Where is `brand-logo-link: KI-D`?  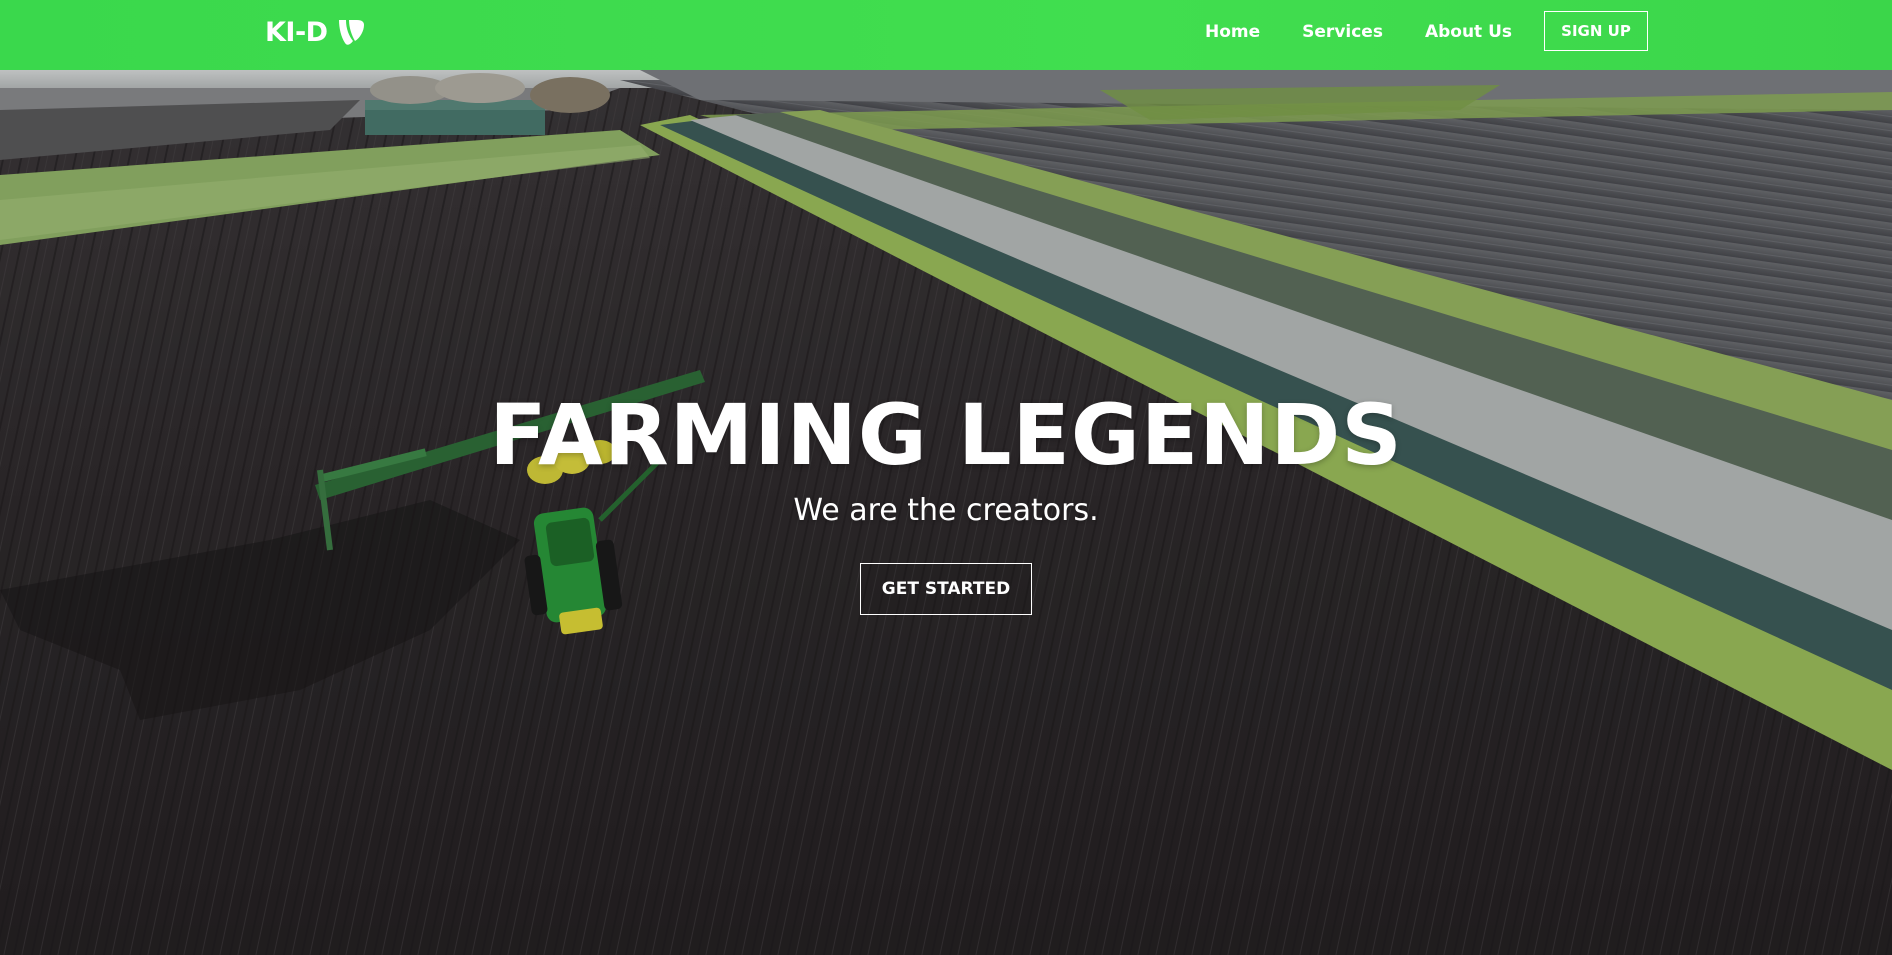 brand-logo-link: KI-D is located at coordinates (315, 32).